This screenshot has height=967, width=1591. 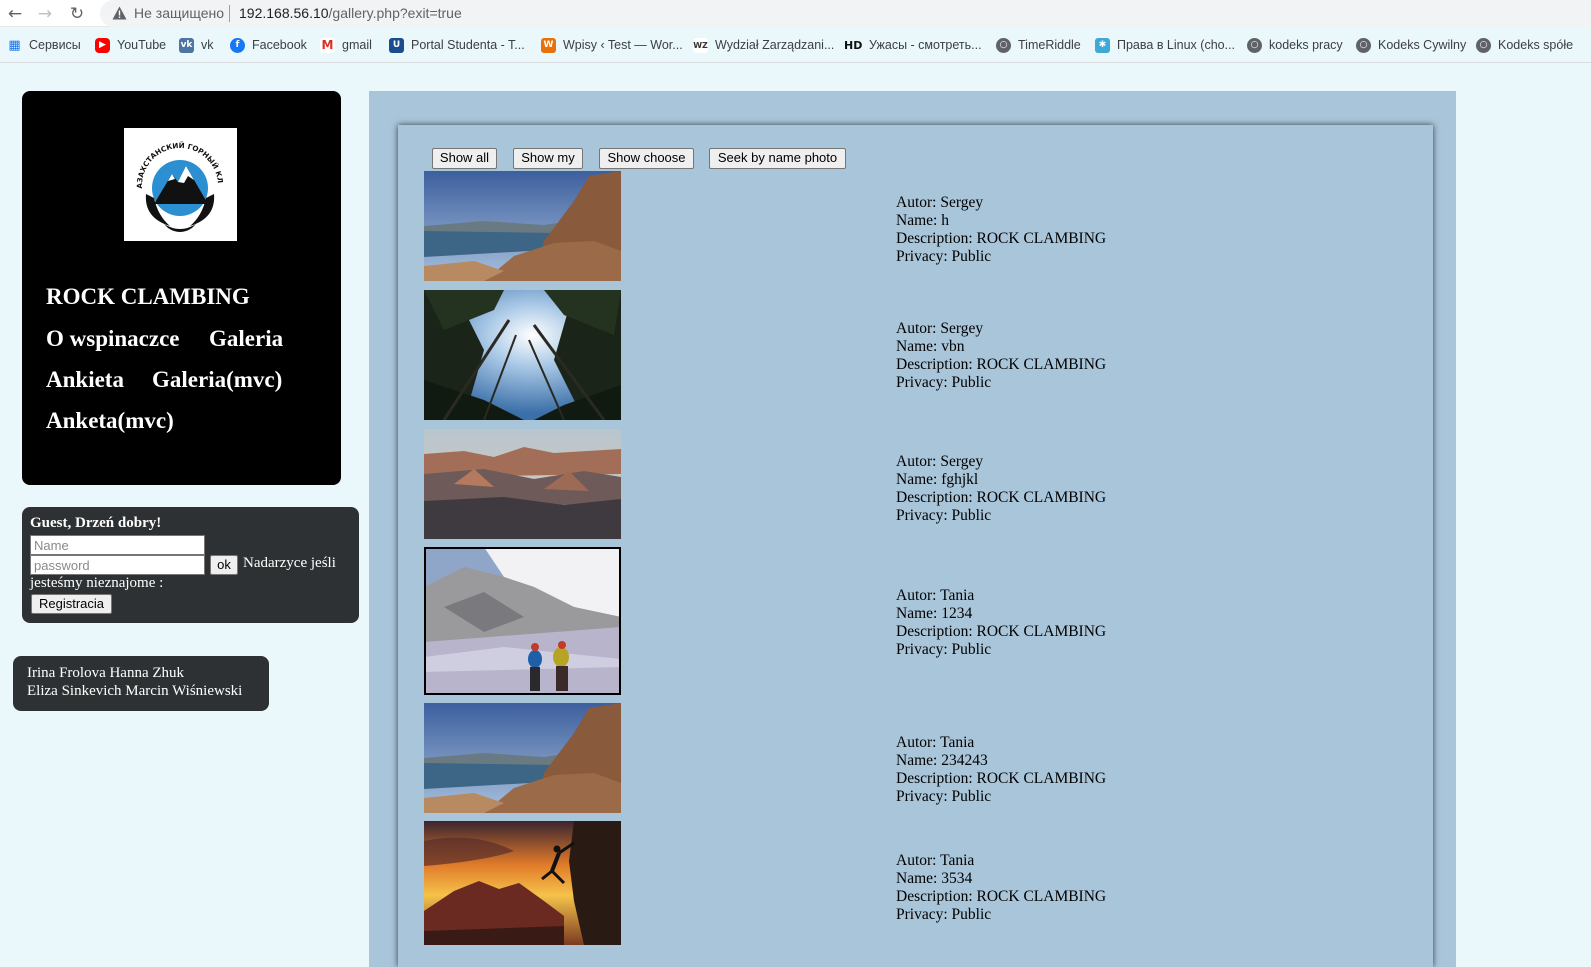 I want to click on bookmark-services: ▦ Сервисы, so click(x=44, y=45).